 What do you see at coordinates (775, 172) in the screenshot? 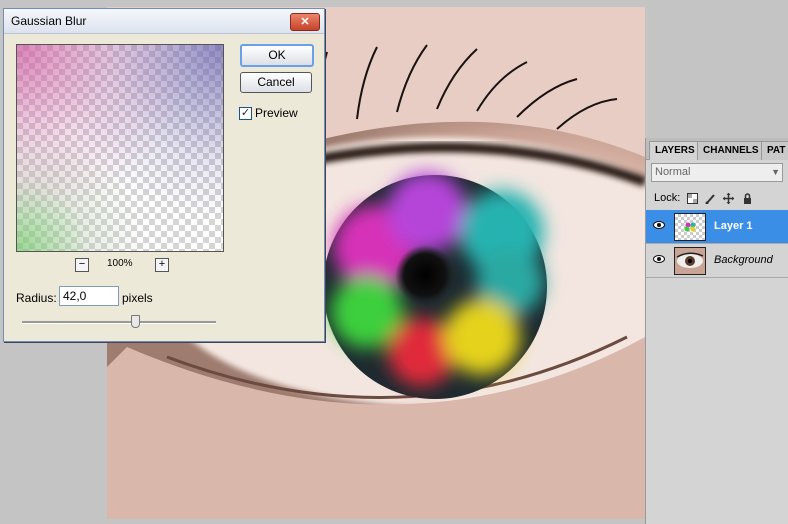
I see `chevron-down-icon: ▼` at bounding box center [775, 172].